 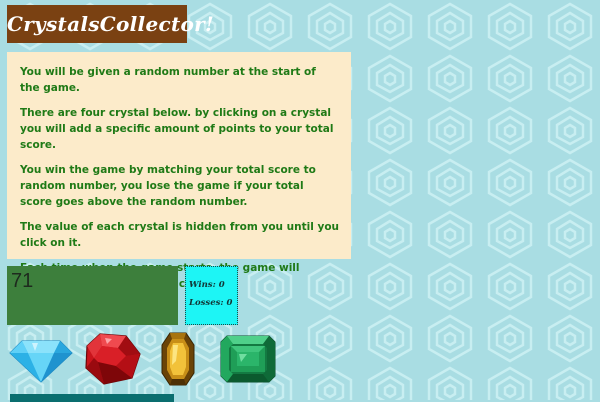 I want to click on stats-panel: Wins: 0 Losses: 0, so click(x=211, y=295).